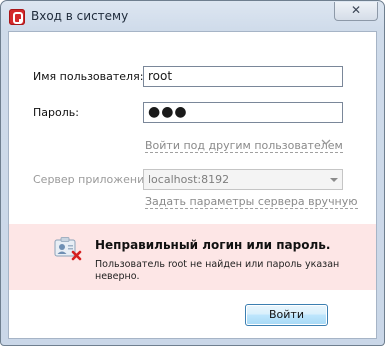  Describe the element at coordinates (88, 76) in the screenshot. I see `username-label: Имя пользователя:` at that location.